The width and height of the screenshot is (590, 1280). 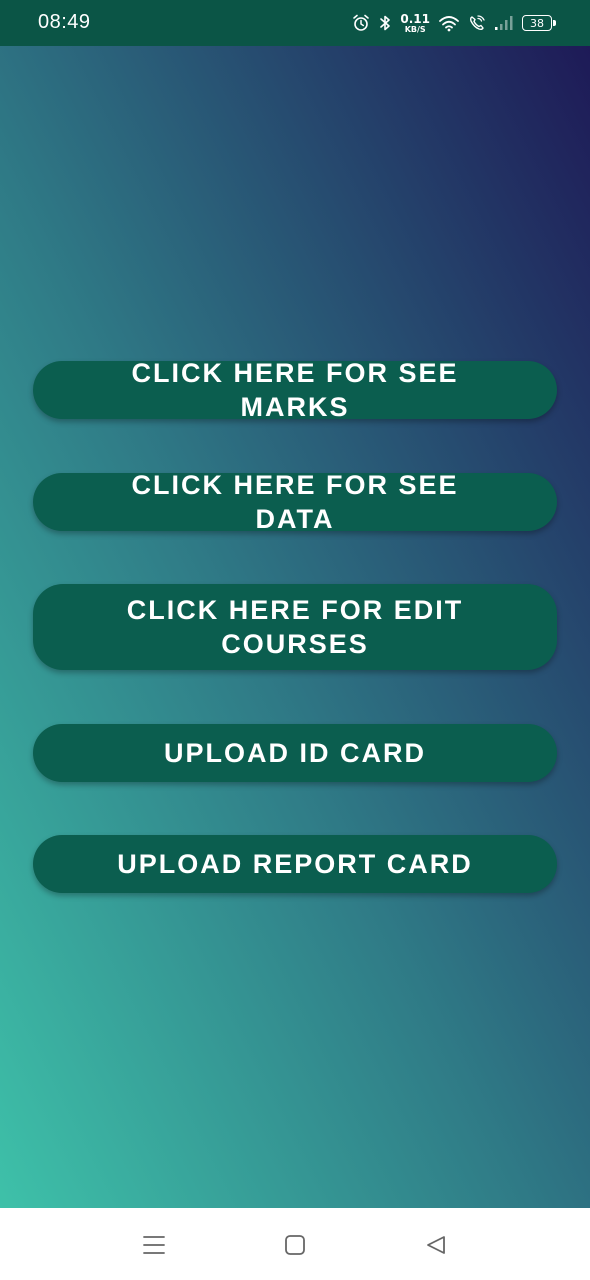 I want to click on wifi-calling-icon, so click(x=477, y=23).